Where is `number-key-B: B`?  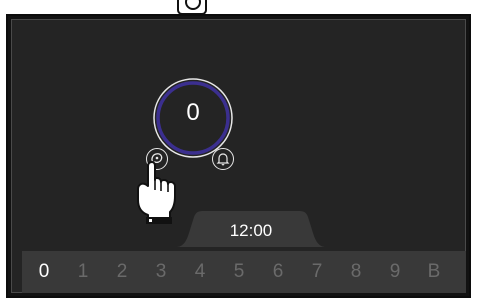
number-key-B: B is located at coordinates (434, 272).